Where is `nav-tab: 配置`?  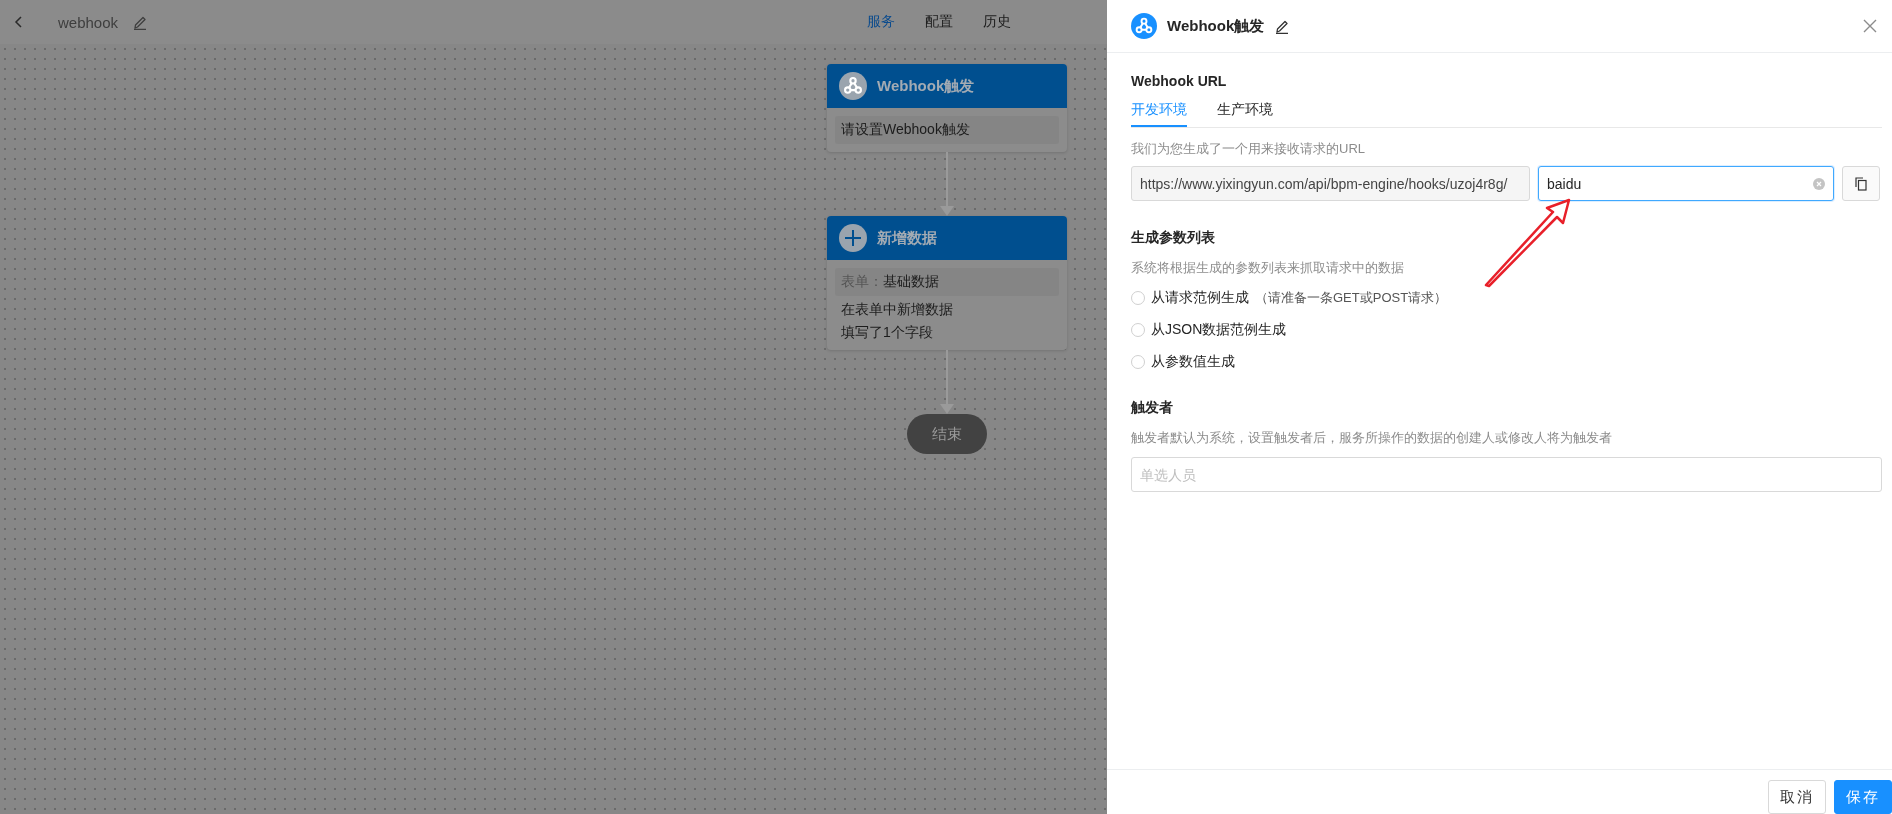 nav-tab: 配置 is located at coordinates (939, 22).